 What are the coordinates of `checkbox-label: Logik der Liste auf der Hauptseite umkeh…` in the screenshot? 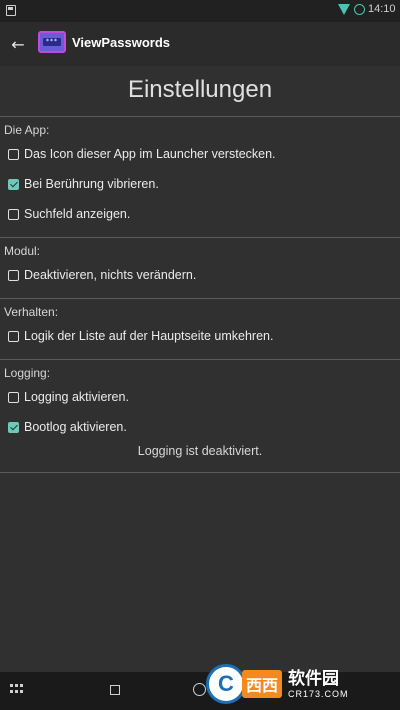 It's located at (149, 336).